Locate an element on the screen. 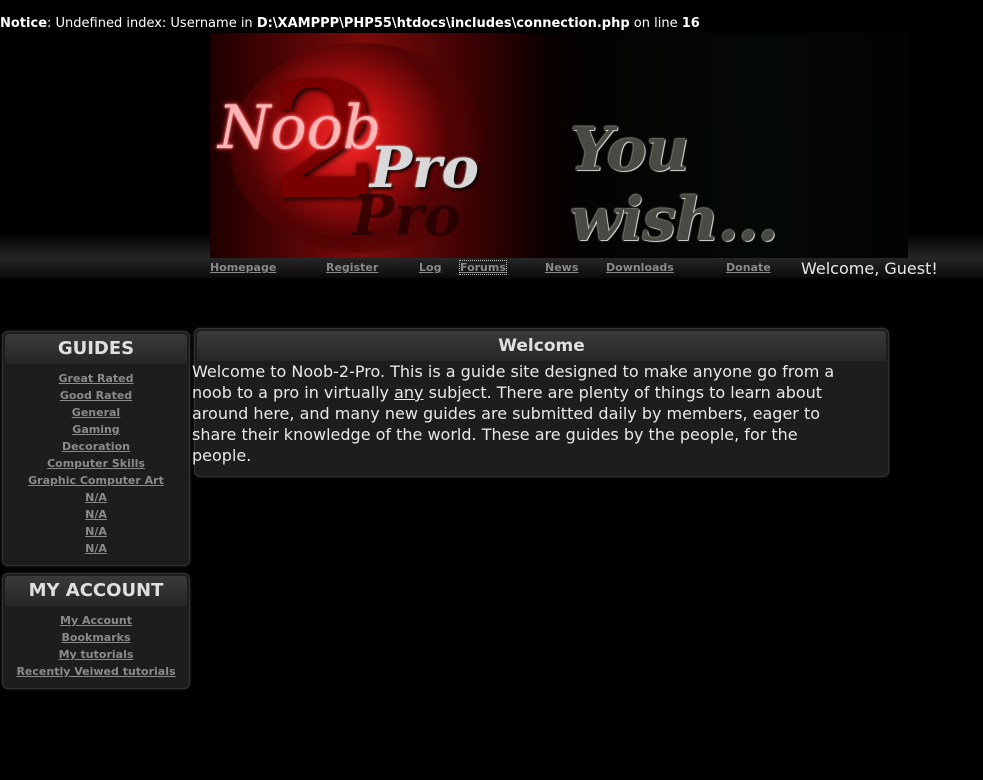  logo-pro: Pro is located at coordinates (424, 168).